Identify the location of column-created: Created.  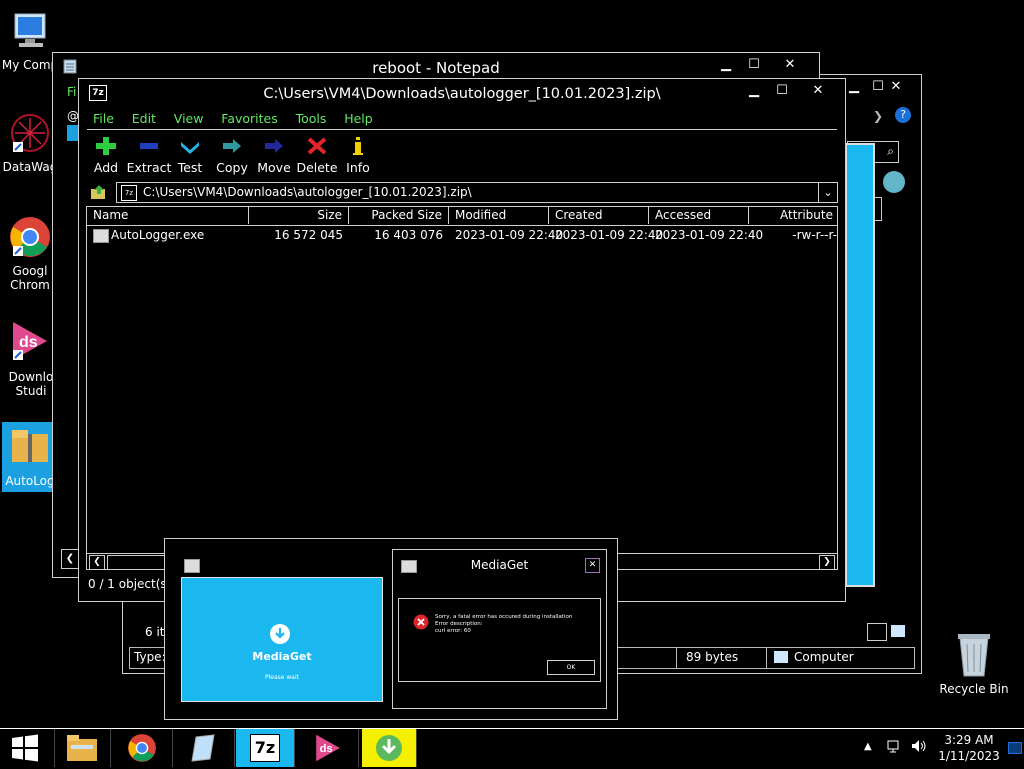
(599, 215).